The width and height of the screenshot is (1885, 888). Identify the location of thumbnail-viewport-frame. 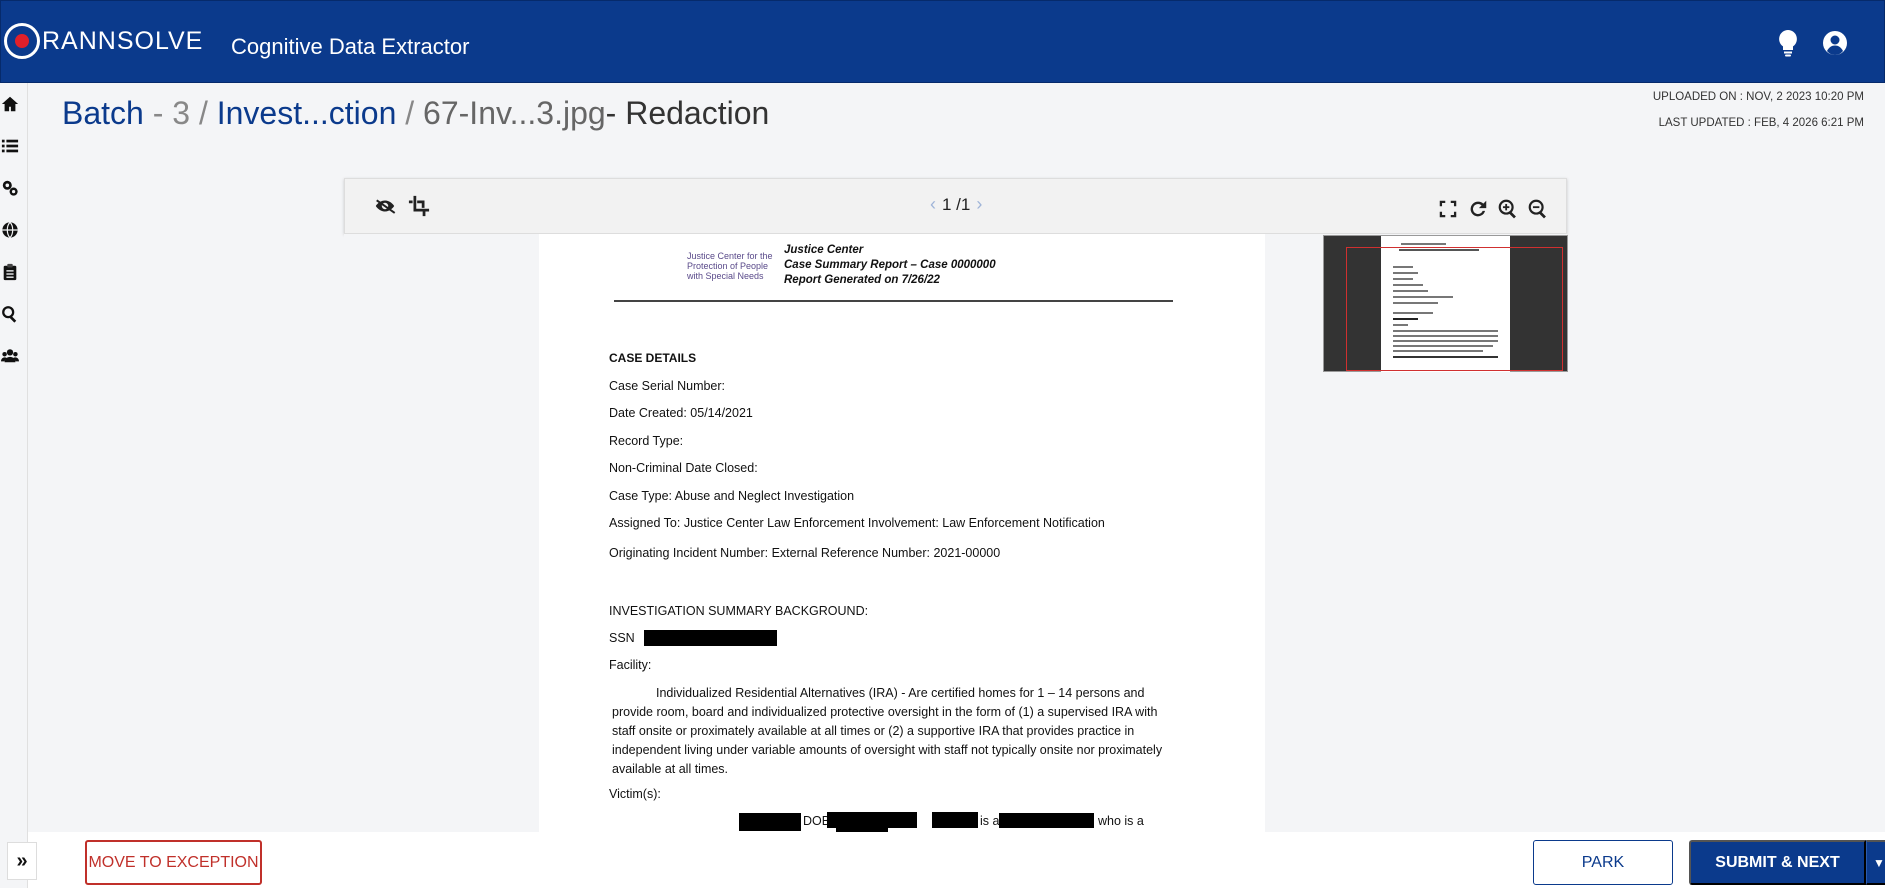
(1454, 309).